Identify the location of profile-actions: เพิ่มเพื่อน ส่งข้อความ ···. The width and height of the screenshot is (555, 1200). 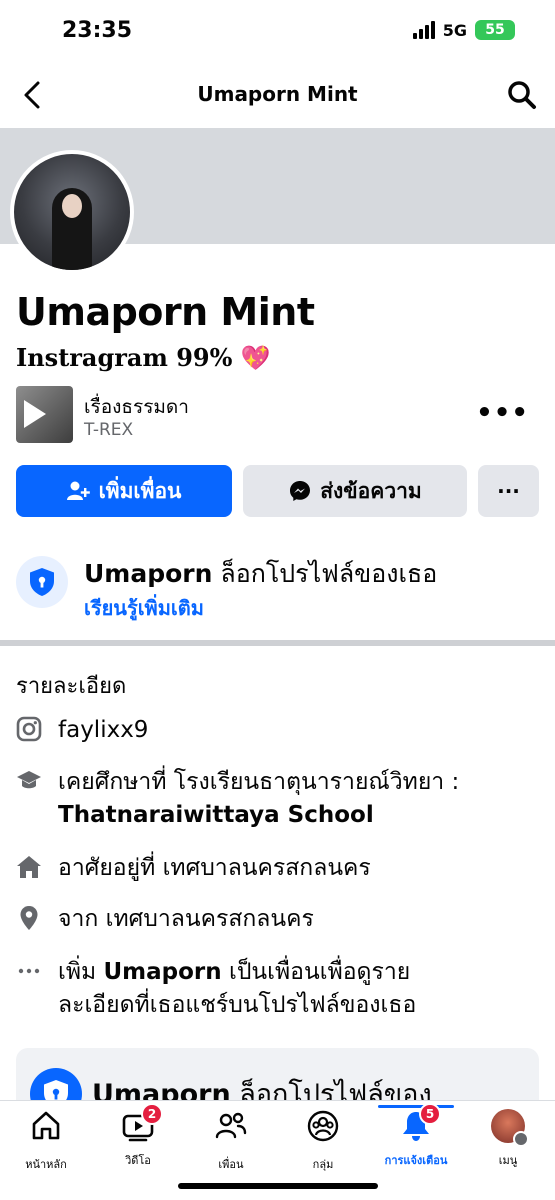
(277, 491).